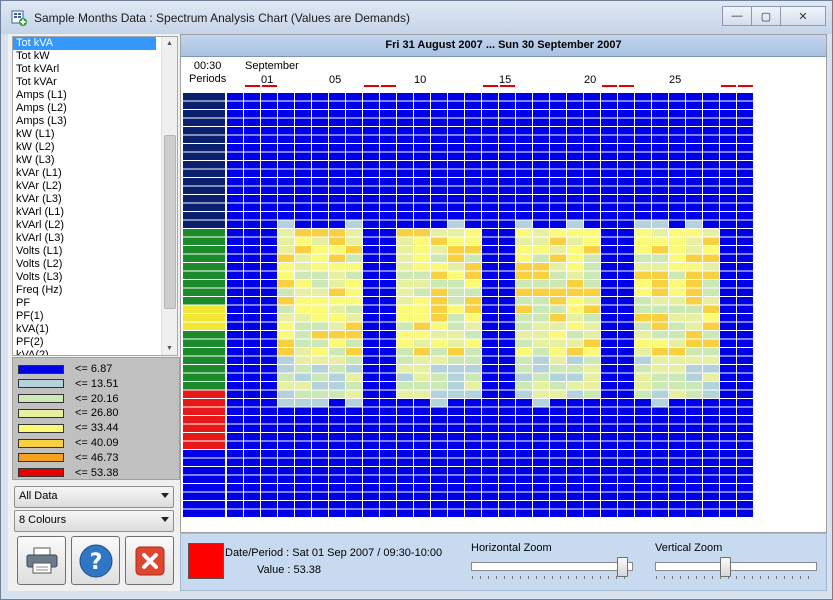 The image size is (833, 600). What do you see at coordinates (95, 121) in the screenshot?
I see `channel-list-item: Amps (L3)` at bounding box center [95, 121].